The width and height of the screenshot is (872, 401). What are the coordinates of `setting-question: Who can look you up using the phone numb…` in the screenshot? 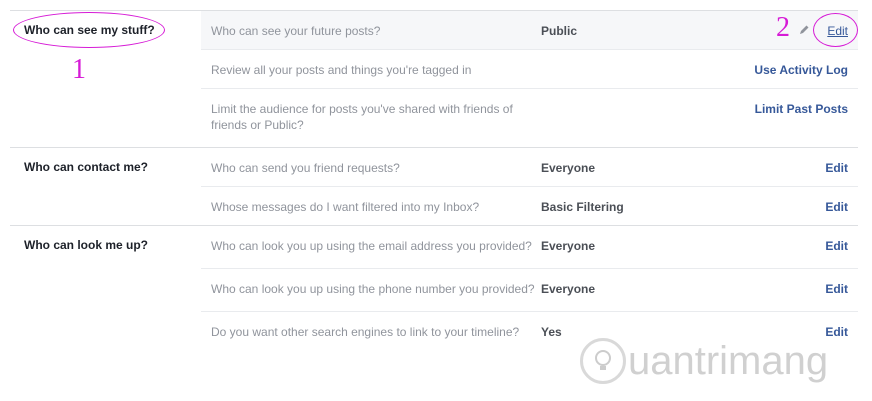 It's located at (373, 289).